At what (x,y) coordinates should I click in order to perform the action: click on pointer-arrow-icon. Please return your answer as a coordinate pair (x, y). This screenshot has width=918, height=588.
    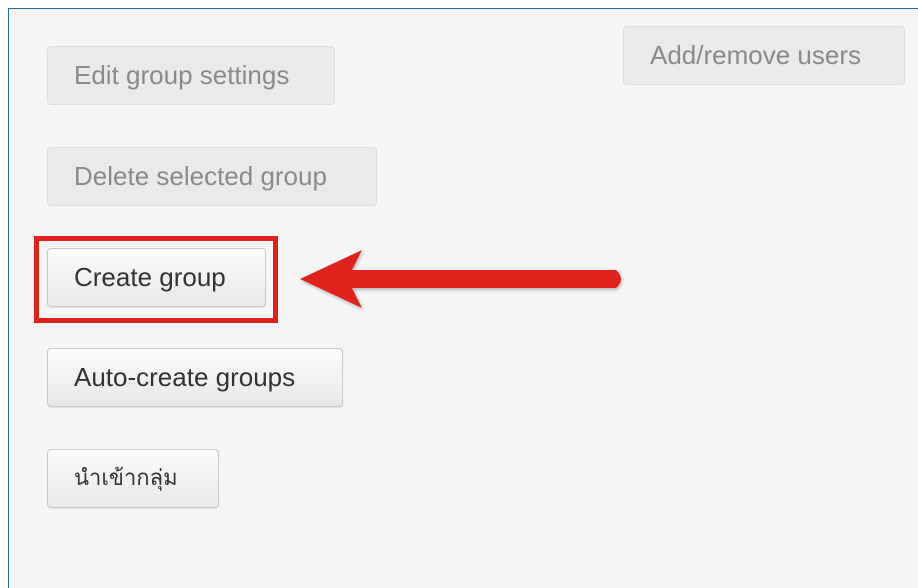
    Looking at the image, I should click on (460, 279).